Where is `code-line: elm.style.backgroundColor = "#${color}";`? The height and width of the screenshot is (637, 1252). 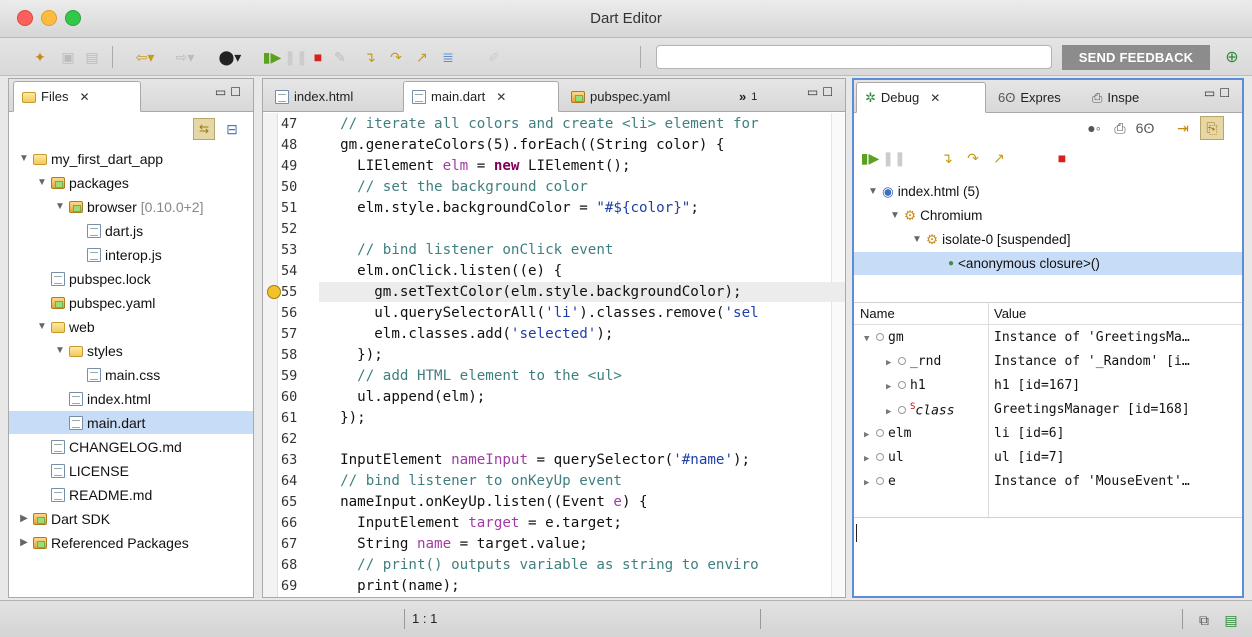
code-line: elm.style.backgroundColor = "#${color}"; is located at coordinates (511, 208).